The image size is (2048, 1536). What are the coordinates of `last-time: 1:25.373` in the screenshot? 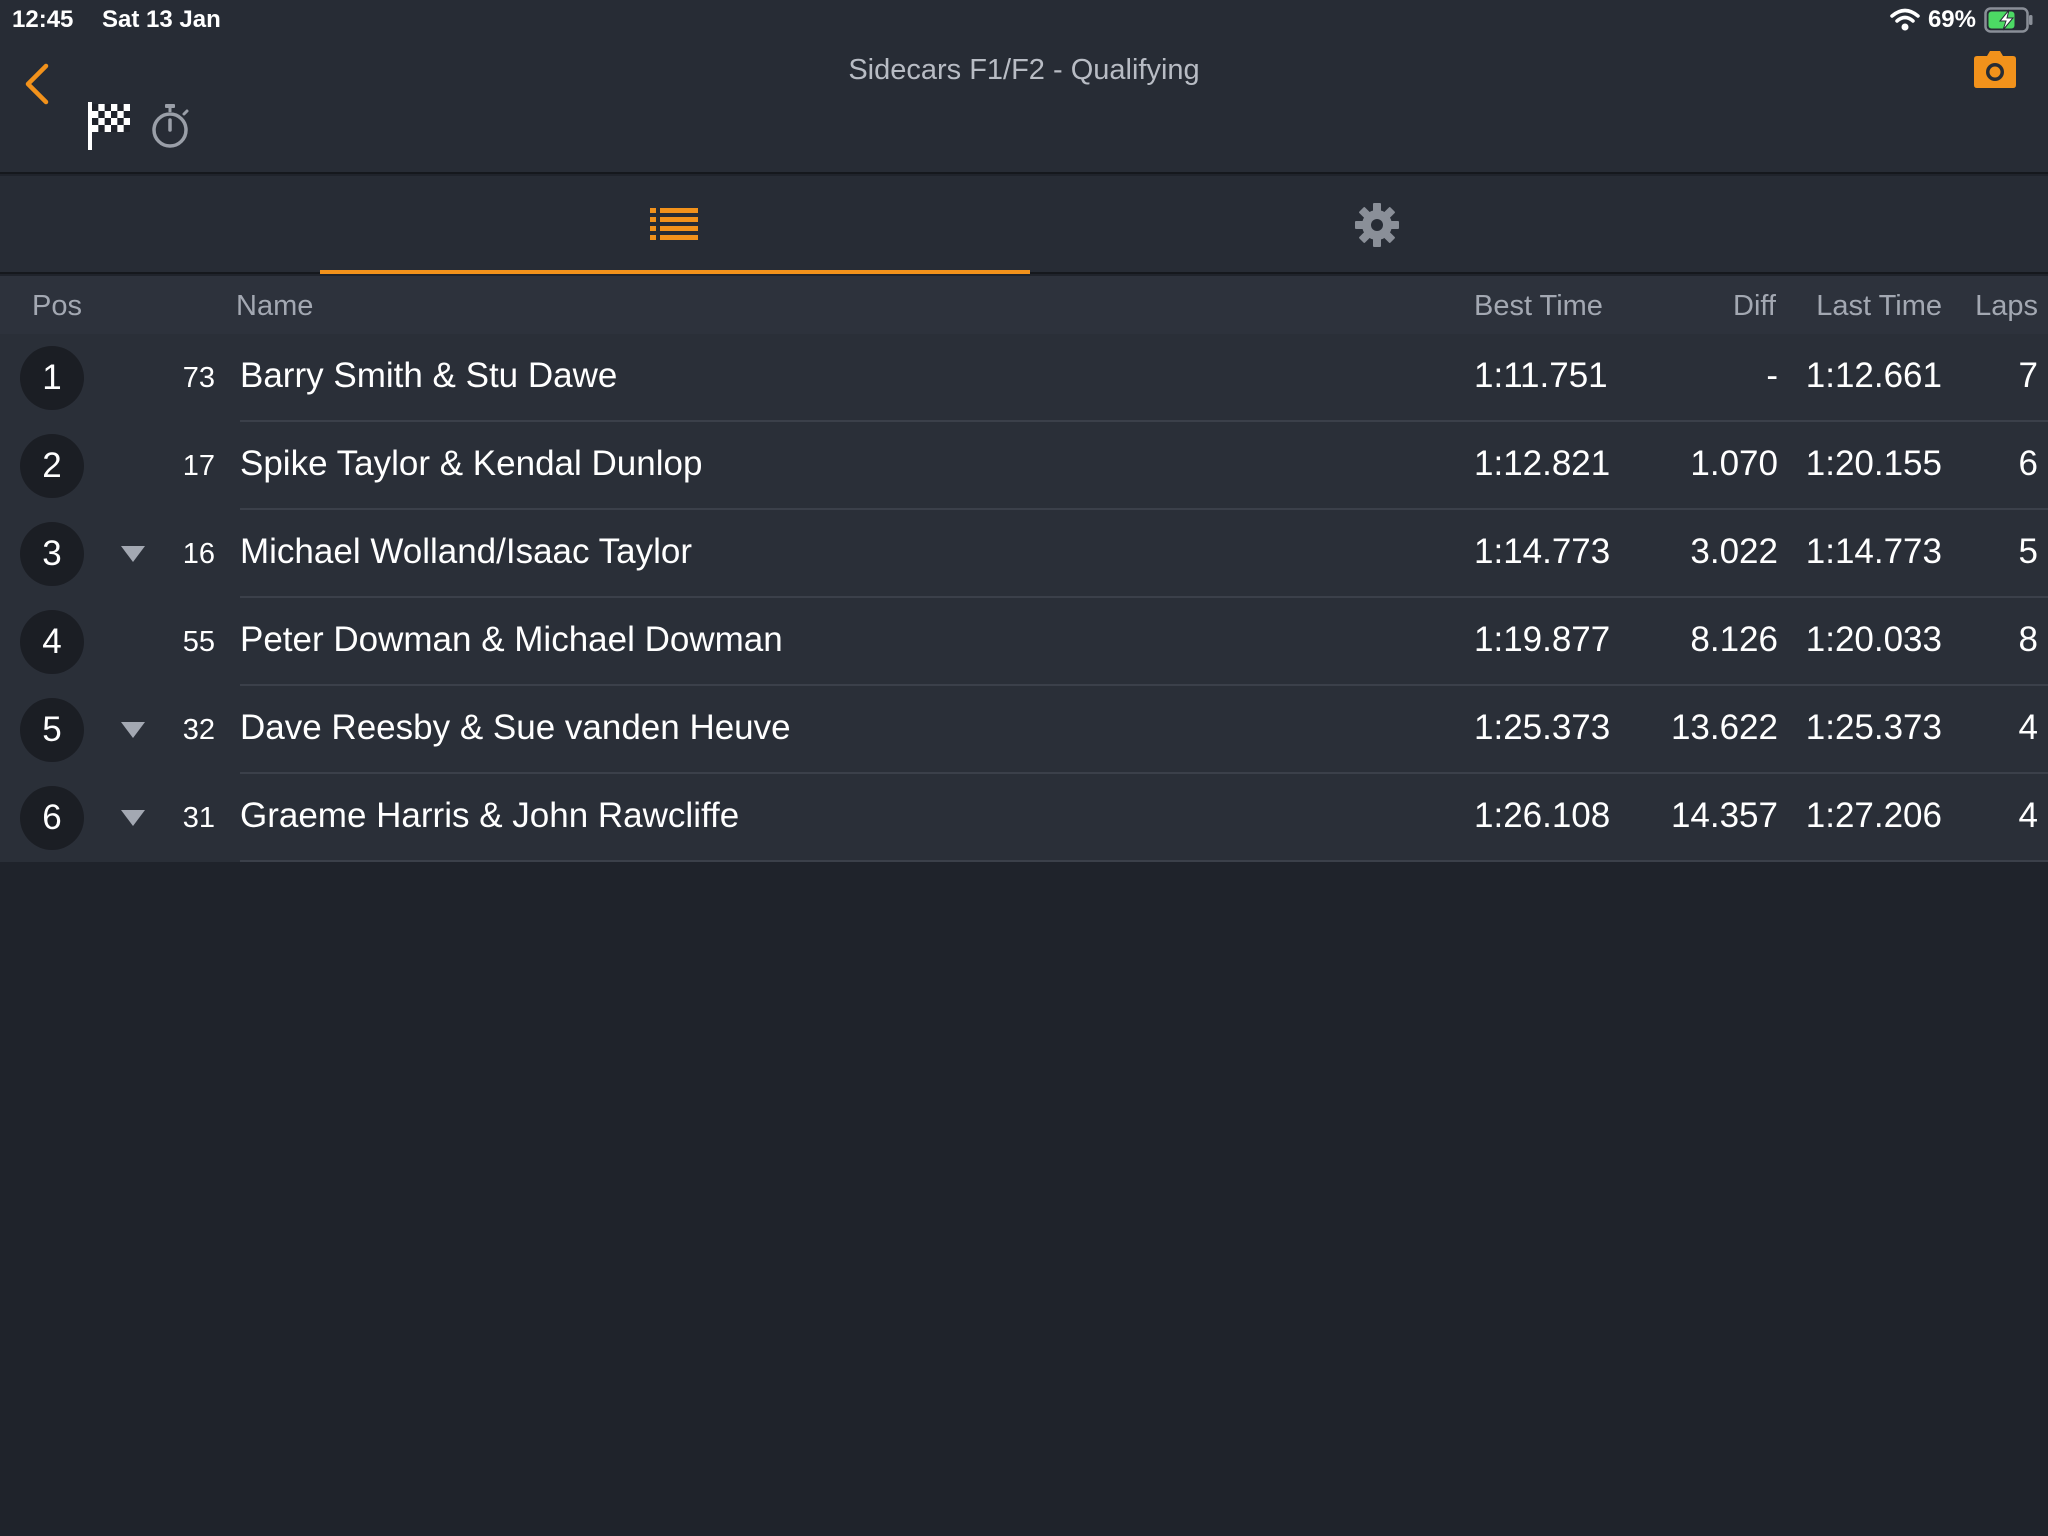 It's located at (1873, 727).